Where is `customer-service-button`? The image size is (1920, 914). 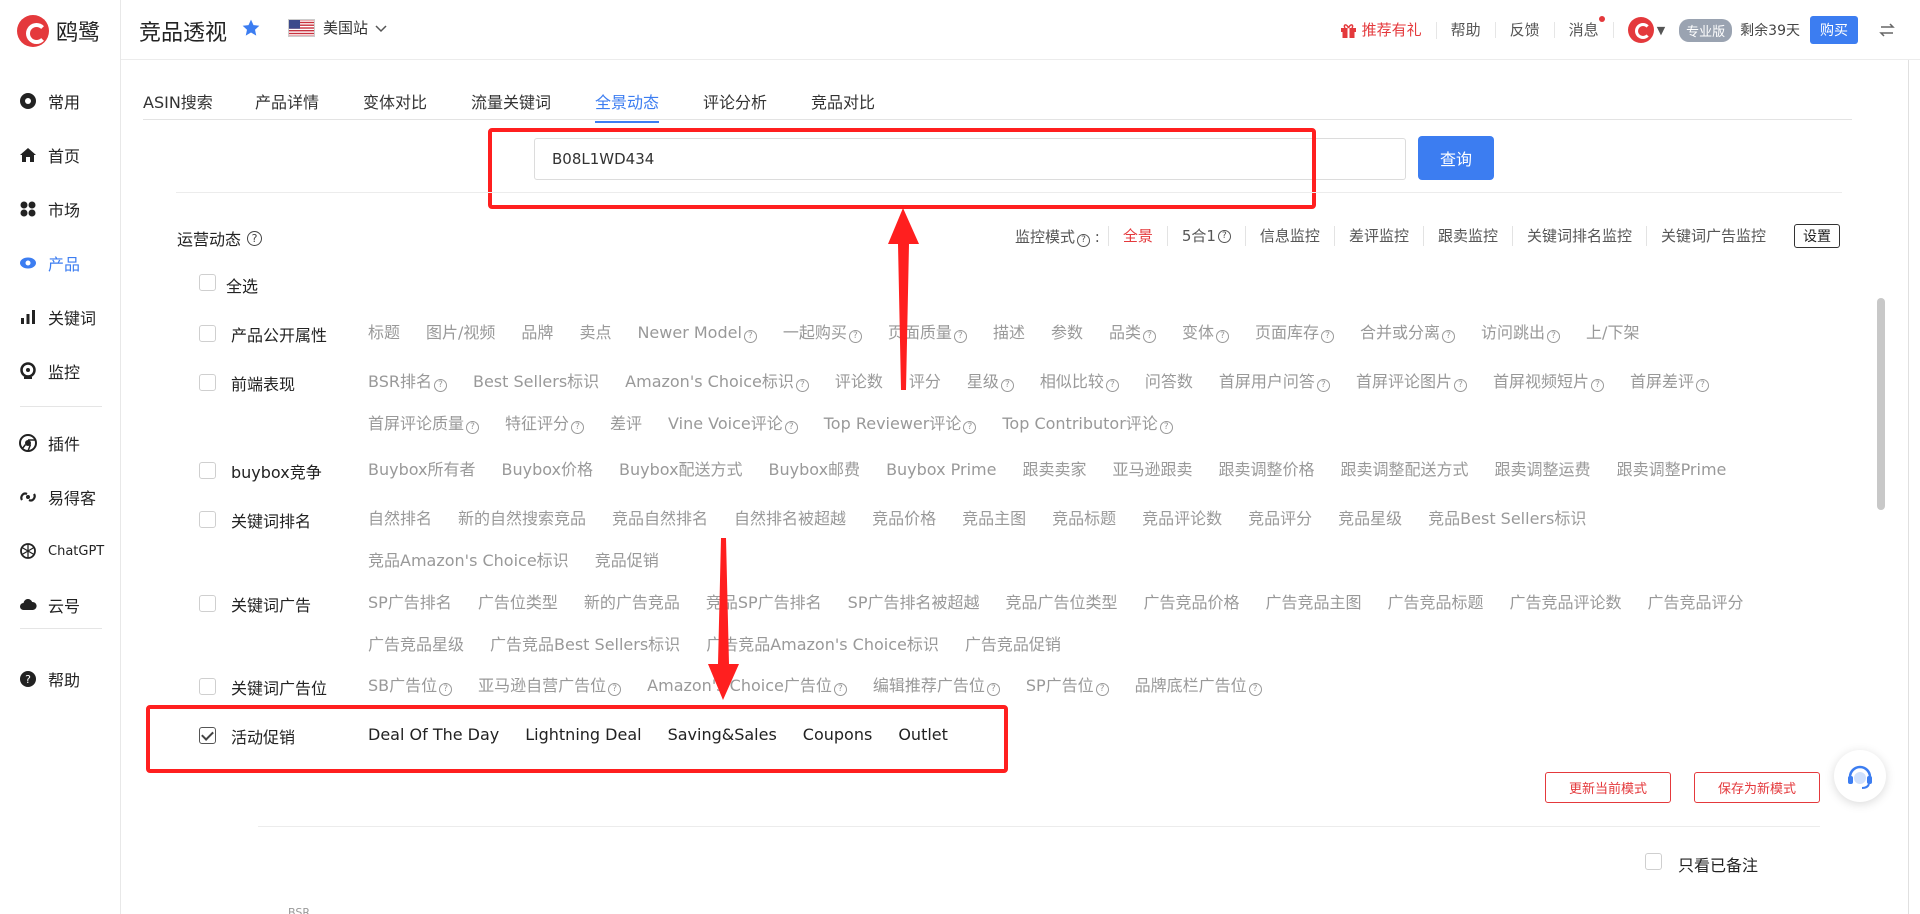 customer-service-button is located at coordinates (1860, 776).